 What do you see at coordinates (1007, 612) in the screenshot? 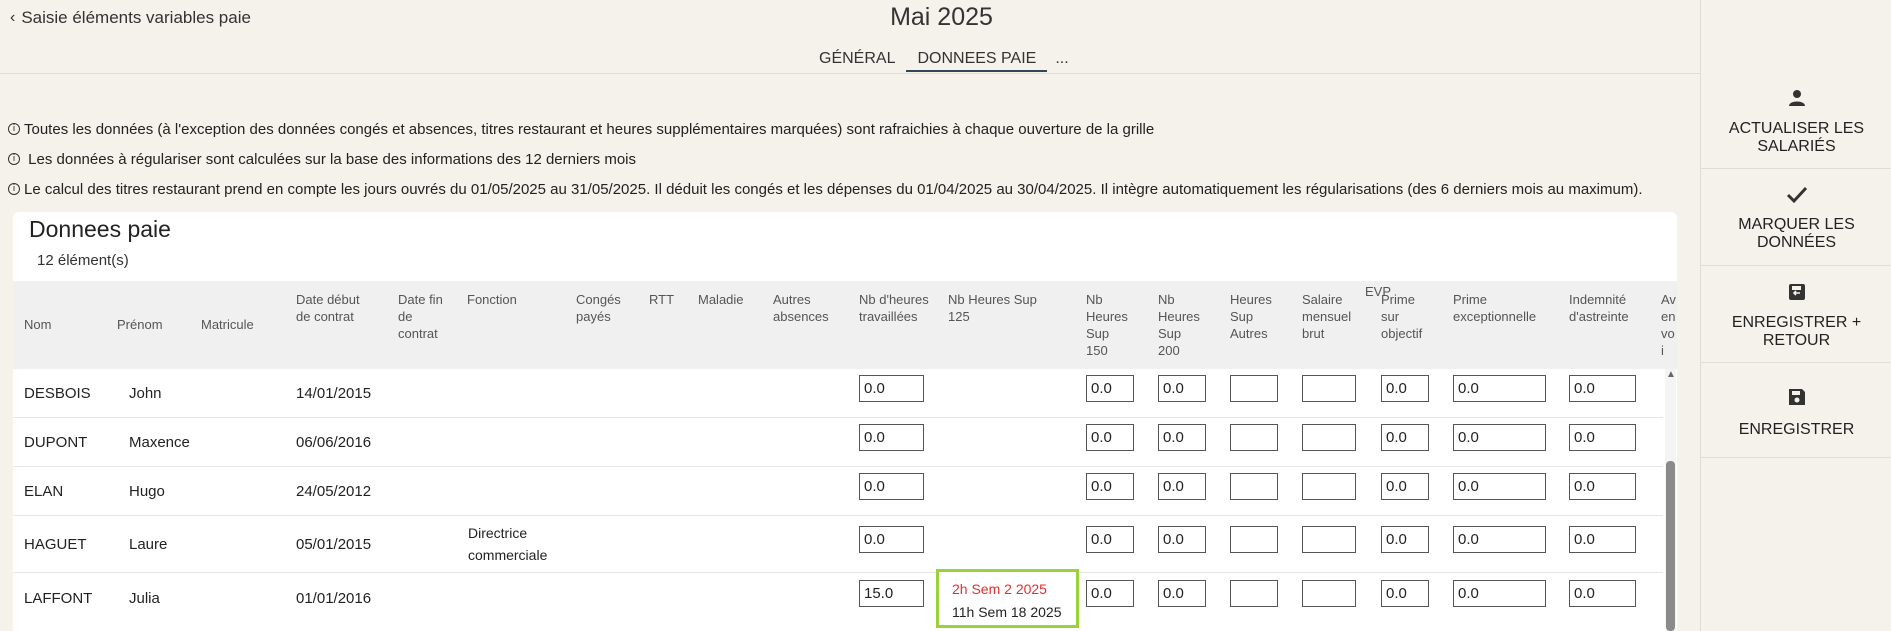
I see `hs125-line-2: 11h Sem 18 2025` at bounding box center [1007, 612].